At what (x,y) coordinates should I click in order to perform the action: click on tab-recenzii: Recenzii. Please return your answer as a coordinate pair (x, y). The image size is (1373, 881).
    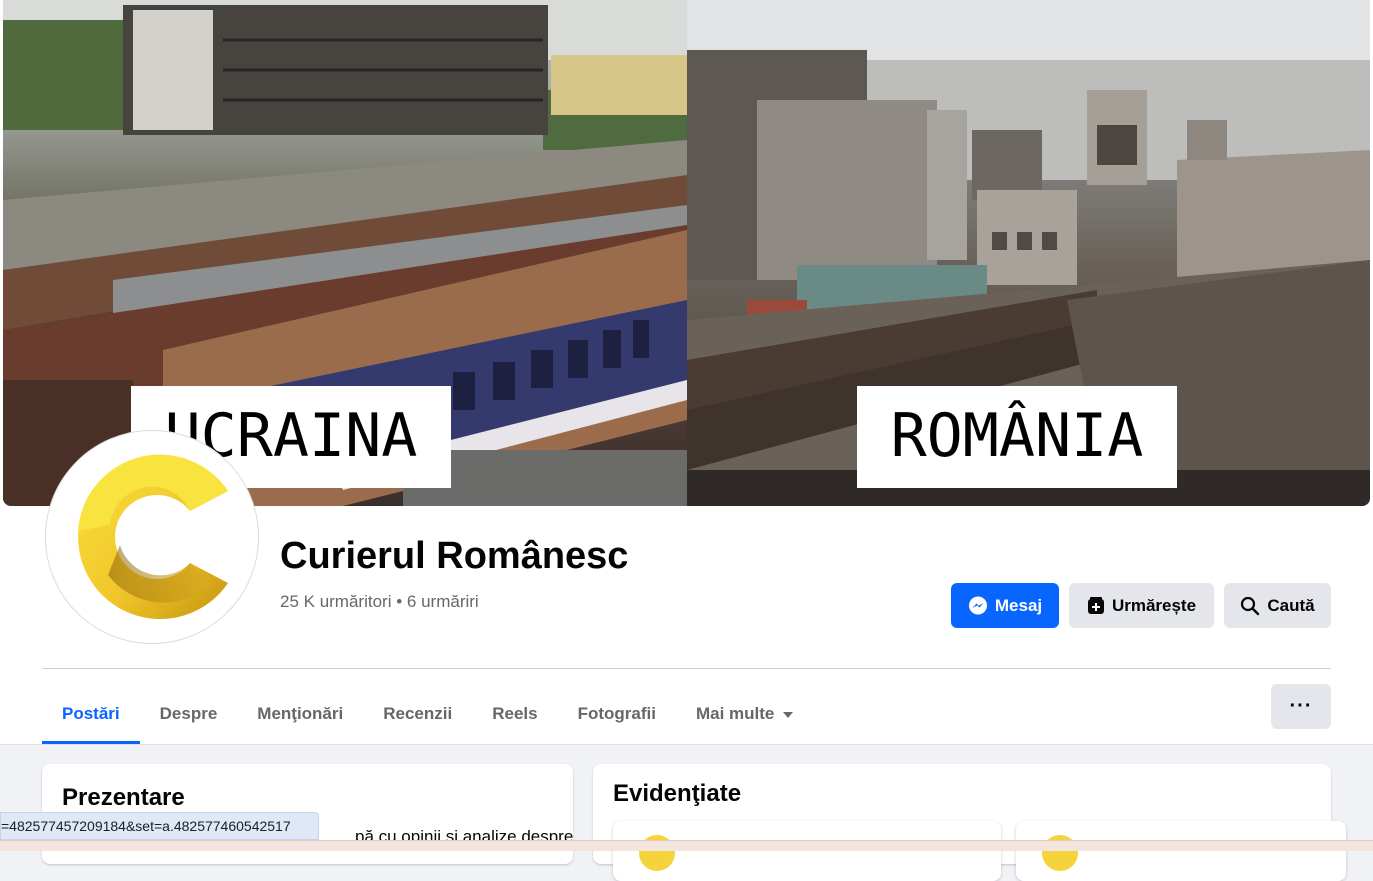
    Looking at the image, I should click on (417, 714).